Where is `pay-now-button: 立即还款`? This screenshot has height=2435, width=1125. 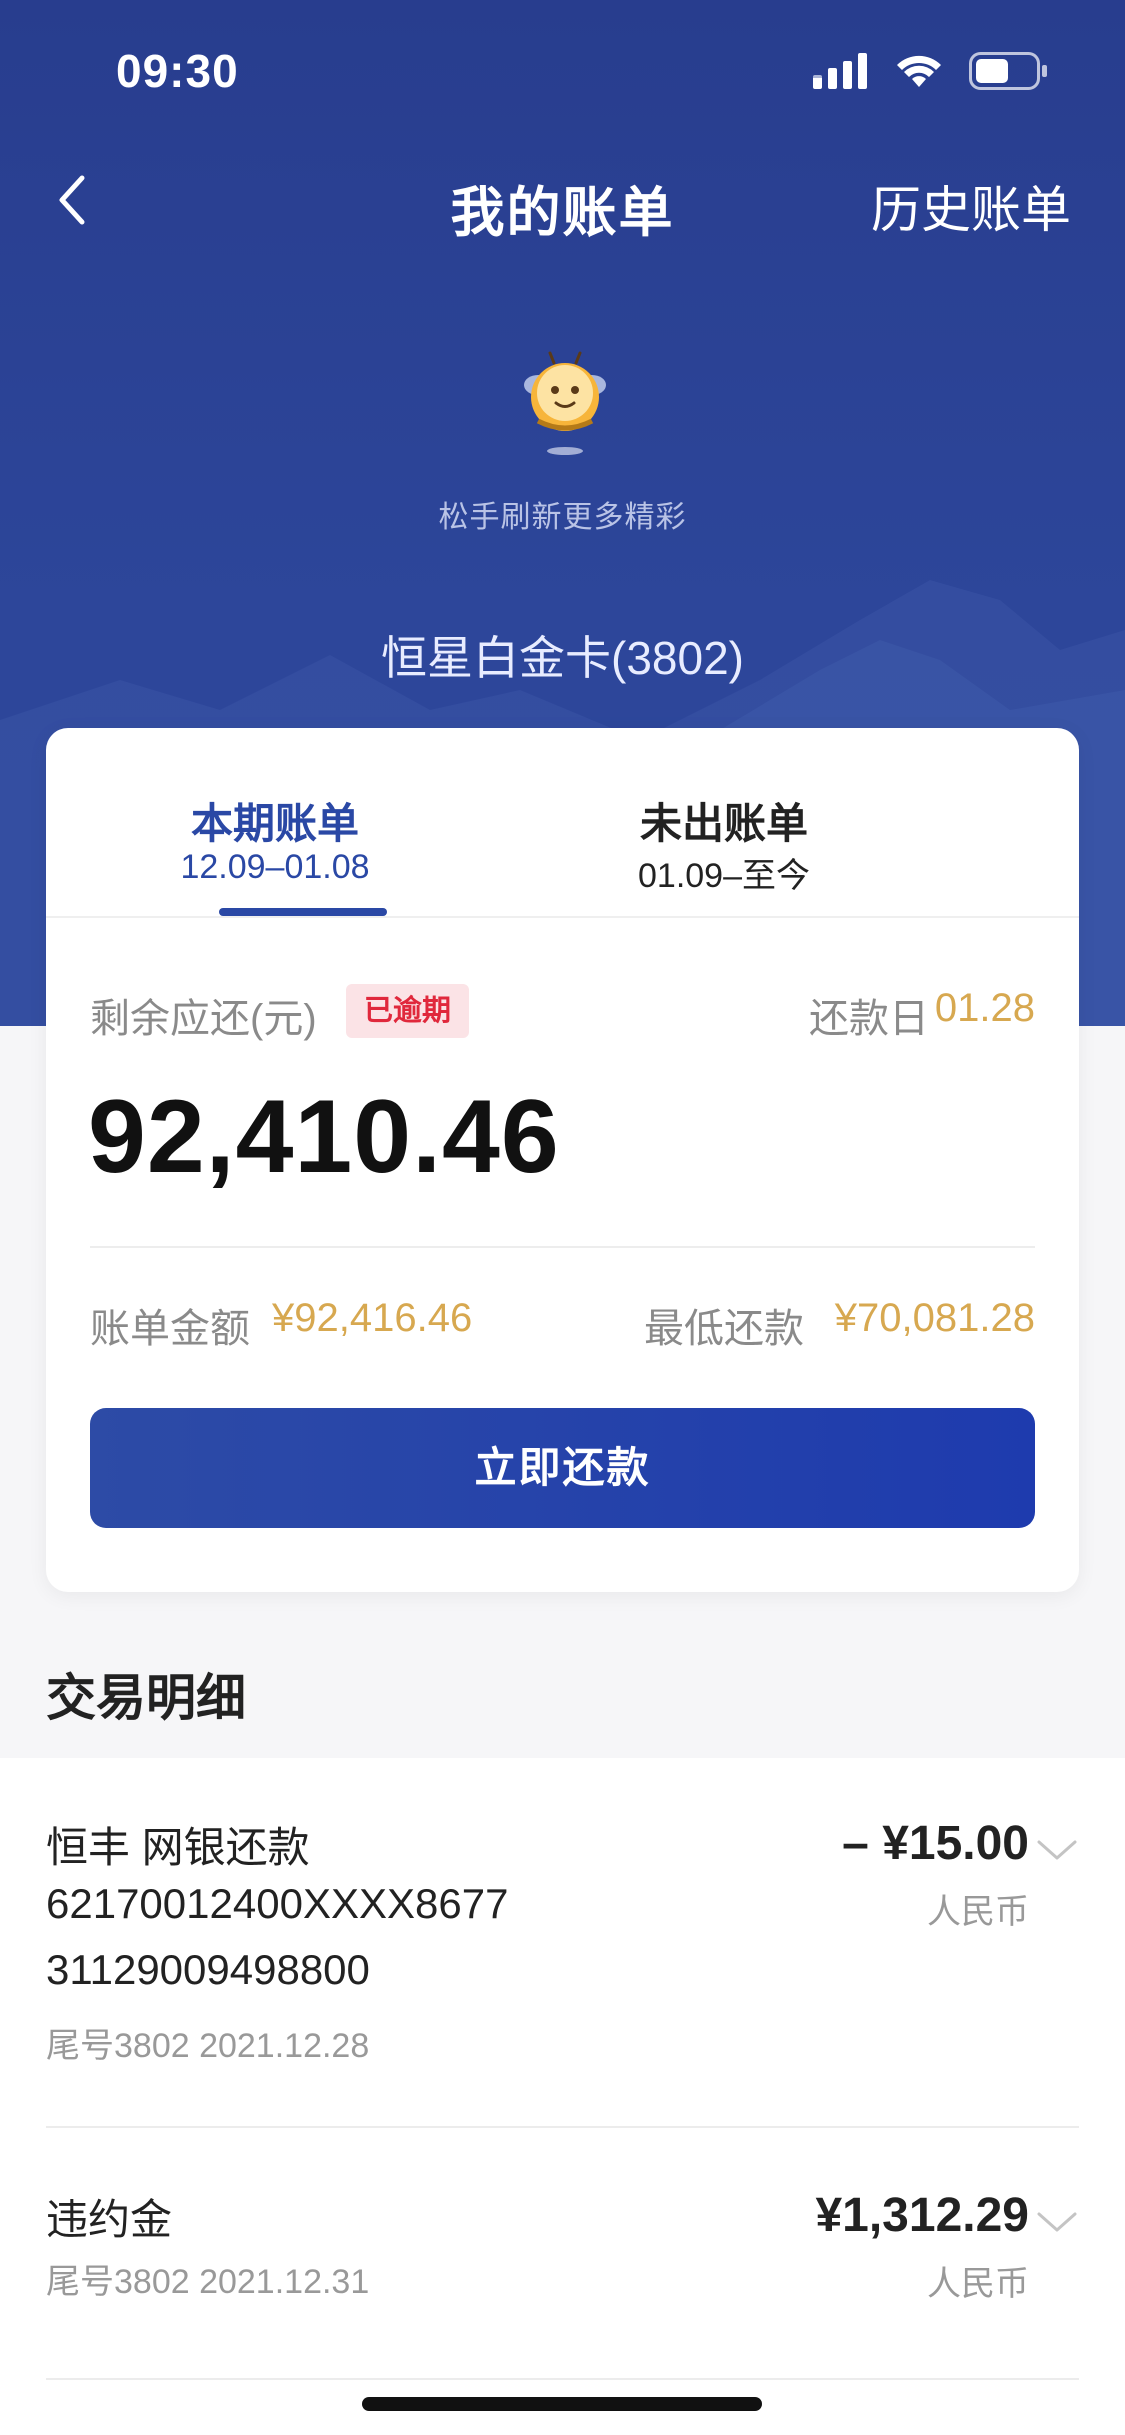 pay-now-button: 立即还款 is located at coordinates (562, 1468).